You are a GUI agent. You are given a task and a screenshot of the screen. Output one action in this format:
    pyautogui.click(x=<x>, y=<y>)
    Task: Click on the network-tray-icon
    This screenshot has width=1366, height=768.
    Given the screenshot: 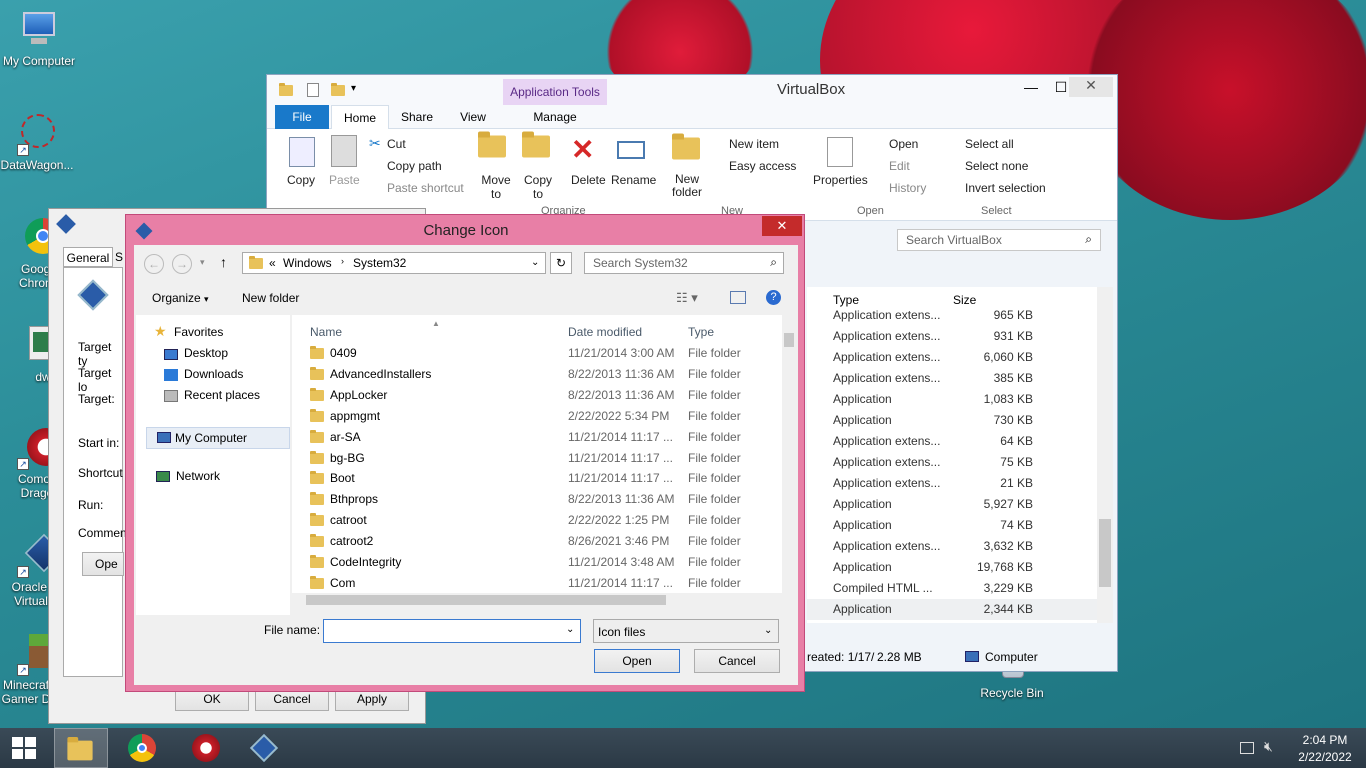 What is the action you would take?
    pyautogui.click(x=1247, y=748)
    